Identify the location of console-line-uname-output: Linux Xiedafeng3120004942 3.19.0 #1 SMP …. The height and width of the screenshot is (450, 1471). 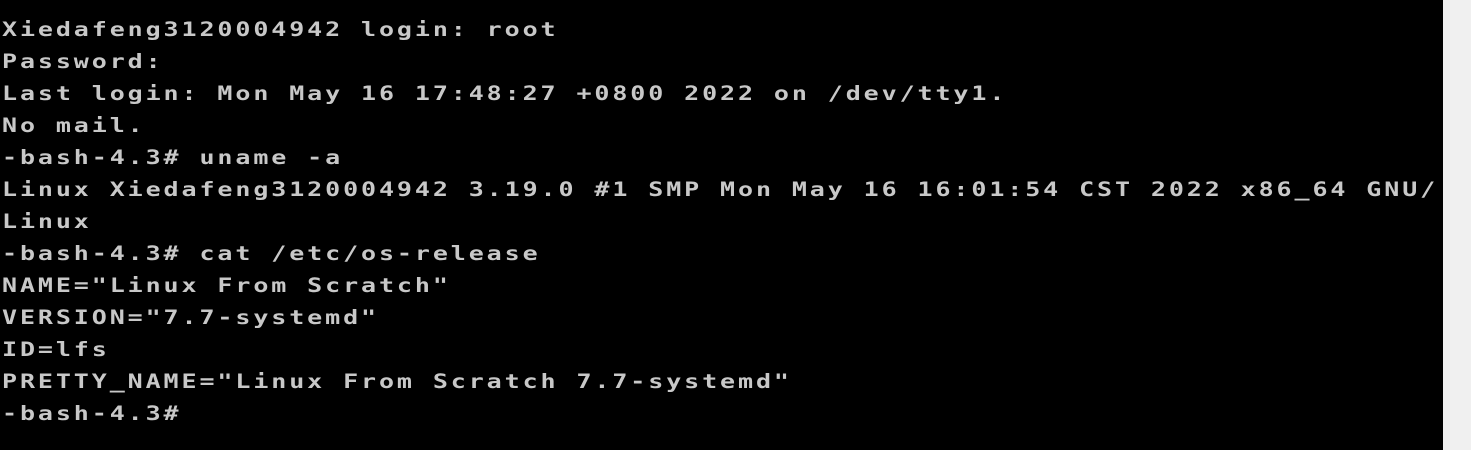
(720, 189).